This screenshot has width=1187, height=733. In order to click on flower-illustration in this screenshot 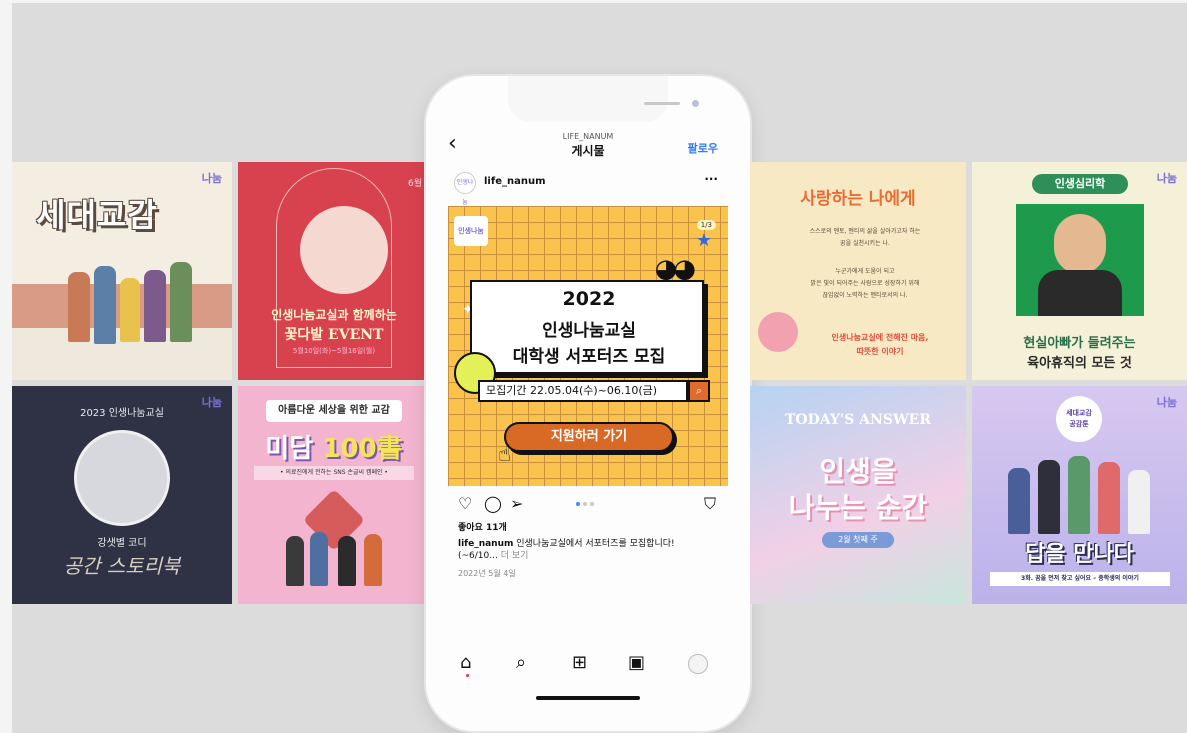, I will do `click(778, 332)`.